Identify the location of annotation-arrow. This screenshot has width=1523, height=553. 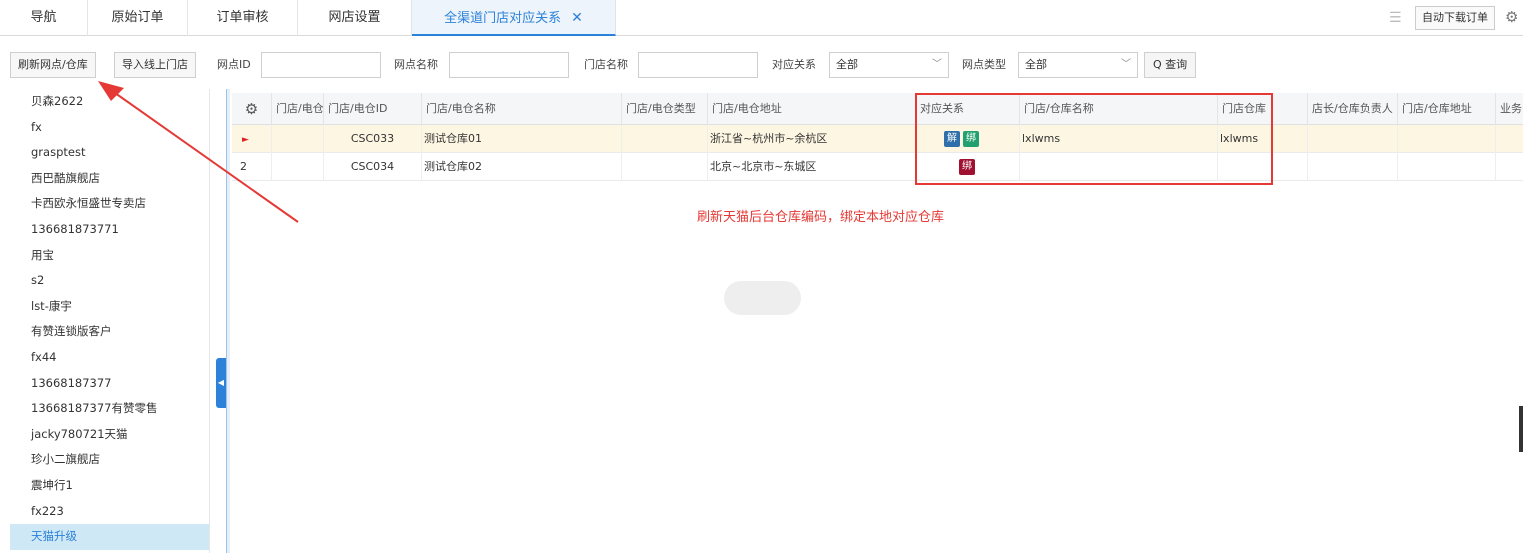
(198, 152).